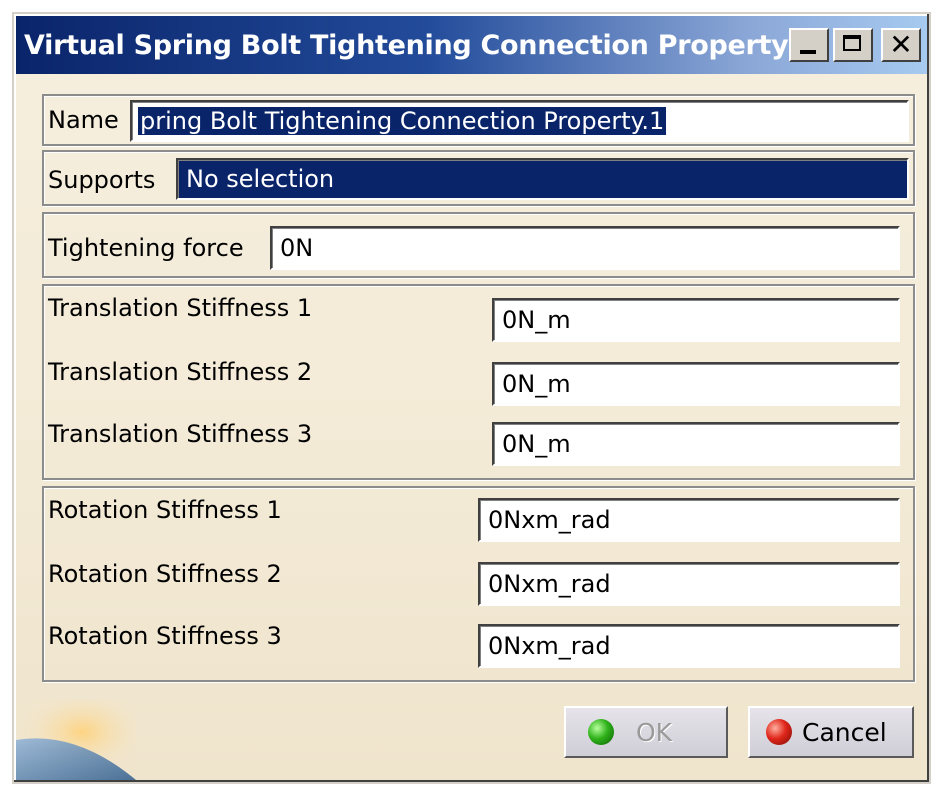  What do you see at coordinates (689, 646) in the screenshot?
I see `rotation-stiffness-3-input: 0Nxm_rad` at bounding box center [689, 646].